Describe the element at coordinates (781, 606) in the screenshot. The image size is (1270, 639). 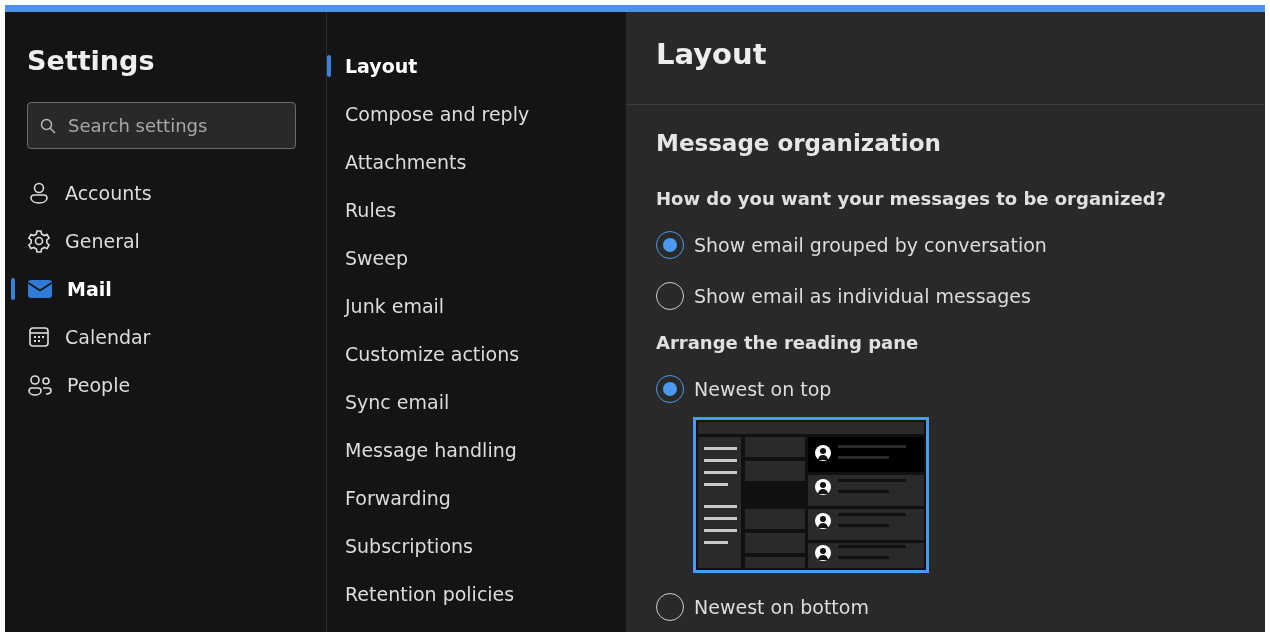
I see `radio-label: Newest on bottom` at that location.